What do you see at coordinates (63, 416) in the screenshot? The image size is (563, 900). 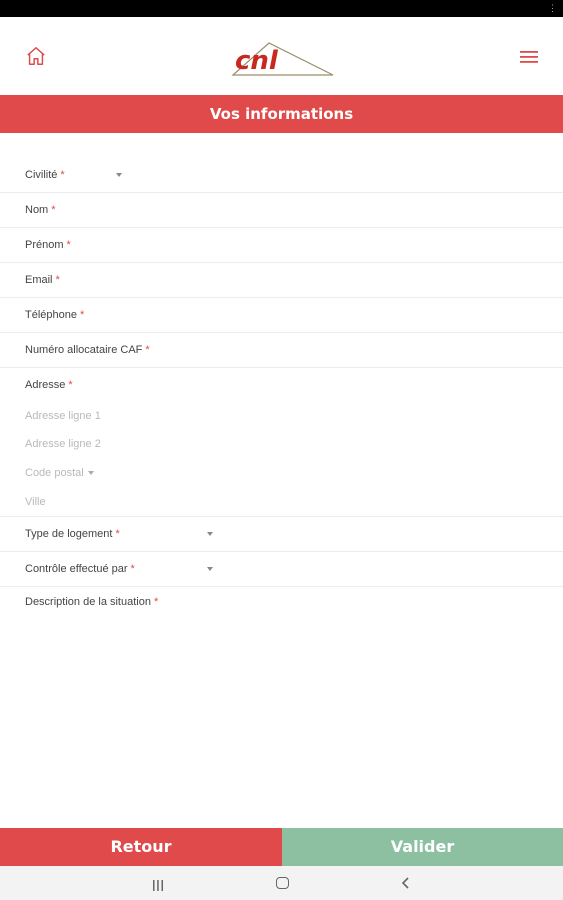 I see `address-line1-input: Adresse ligne 1` at bounding box center [63, 416].